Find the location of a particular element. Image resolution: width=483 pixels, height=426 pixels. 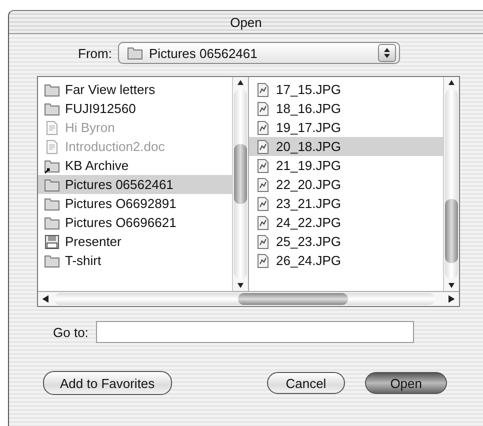

window-title: Open is located at coordinates (246, 22).